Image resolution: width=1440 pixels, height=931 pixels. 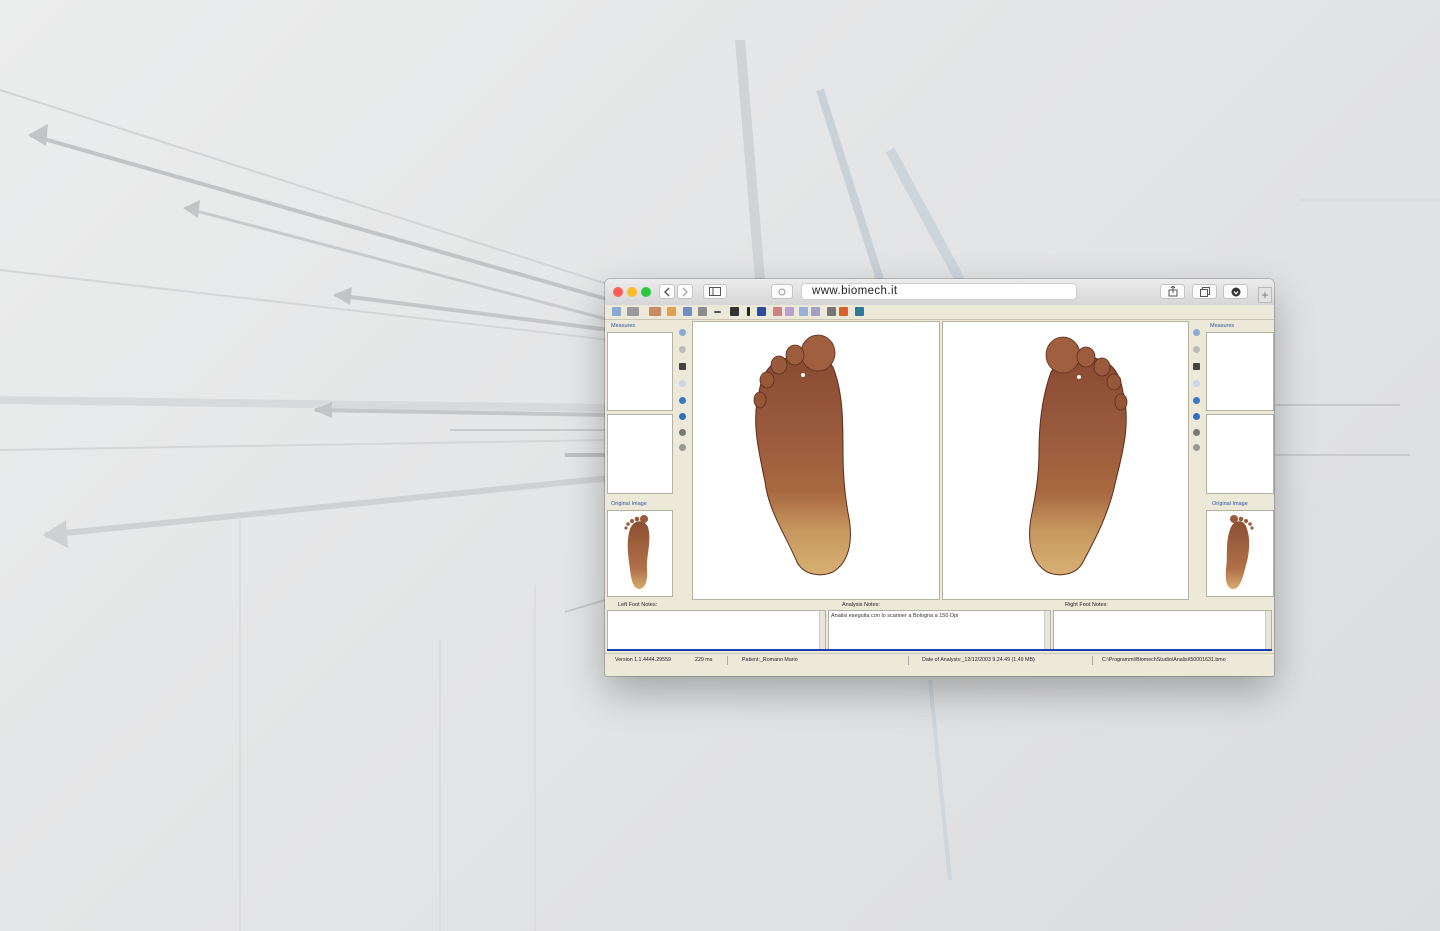 I want to click on chevron-right-icon, so click(x=685, y=291).